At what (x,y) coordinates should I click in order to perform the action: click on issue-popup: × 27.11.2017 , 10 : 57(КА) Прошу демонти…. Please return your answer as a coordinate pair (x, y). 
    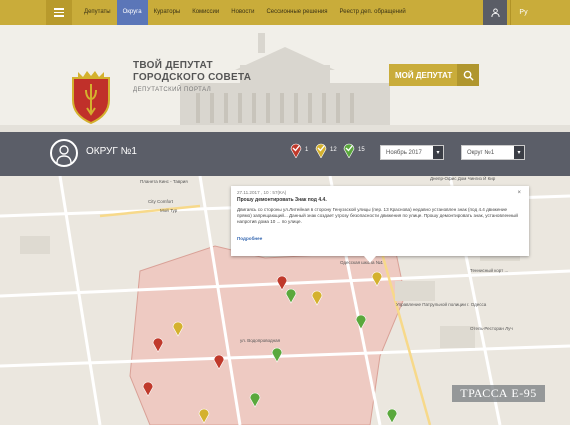
    Looking at the image, I should click on (380, 221).